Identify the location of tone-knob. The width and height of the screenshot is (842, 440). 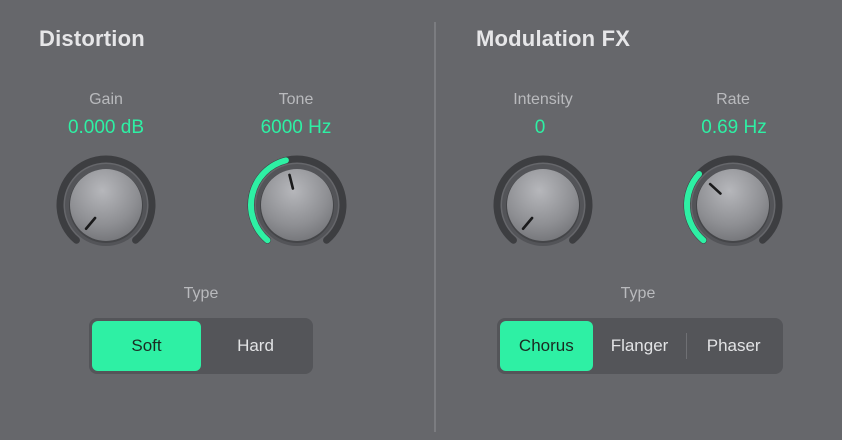
(297, 205).